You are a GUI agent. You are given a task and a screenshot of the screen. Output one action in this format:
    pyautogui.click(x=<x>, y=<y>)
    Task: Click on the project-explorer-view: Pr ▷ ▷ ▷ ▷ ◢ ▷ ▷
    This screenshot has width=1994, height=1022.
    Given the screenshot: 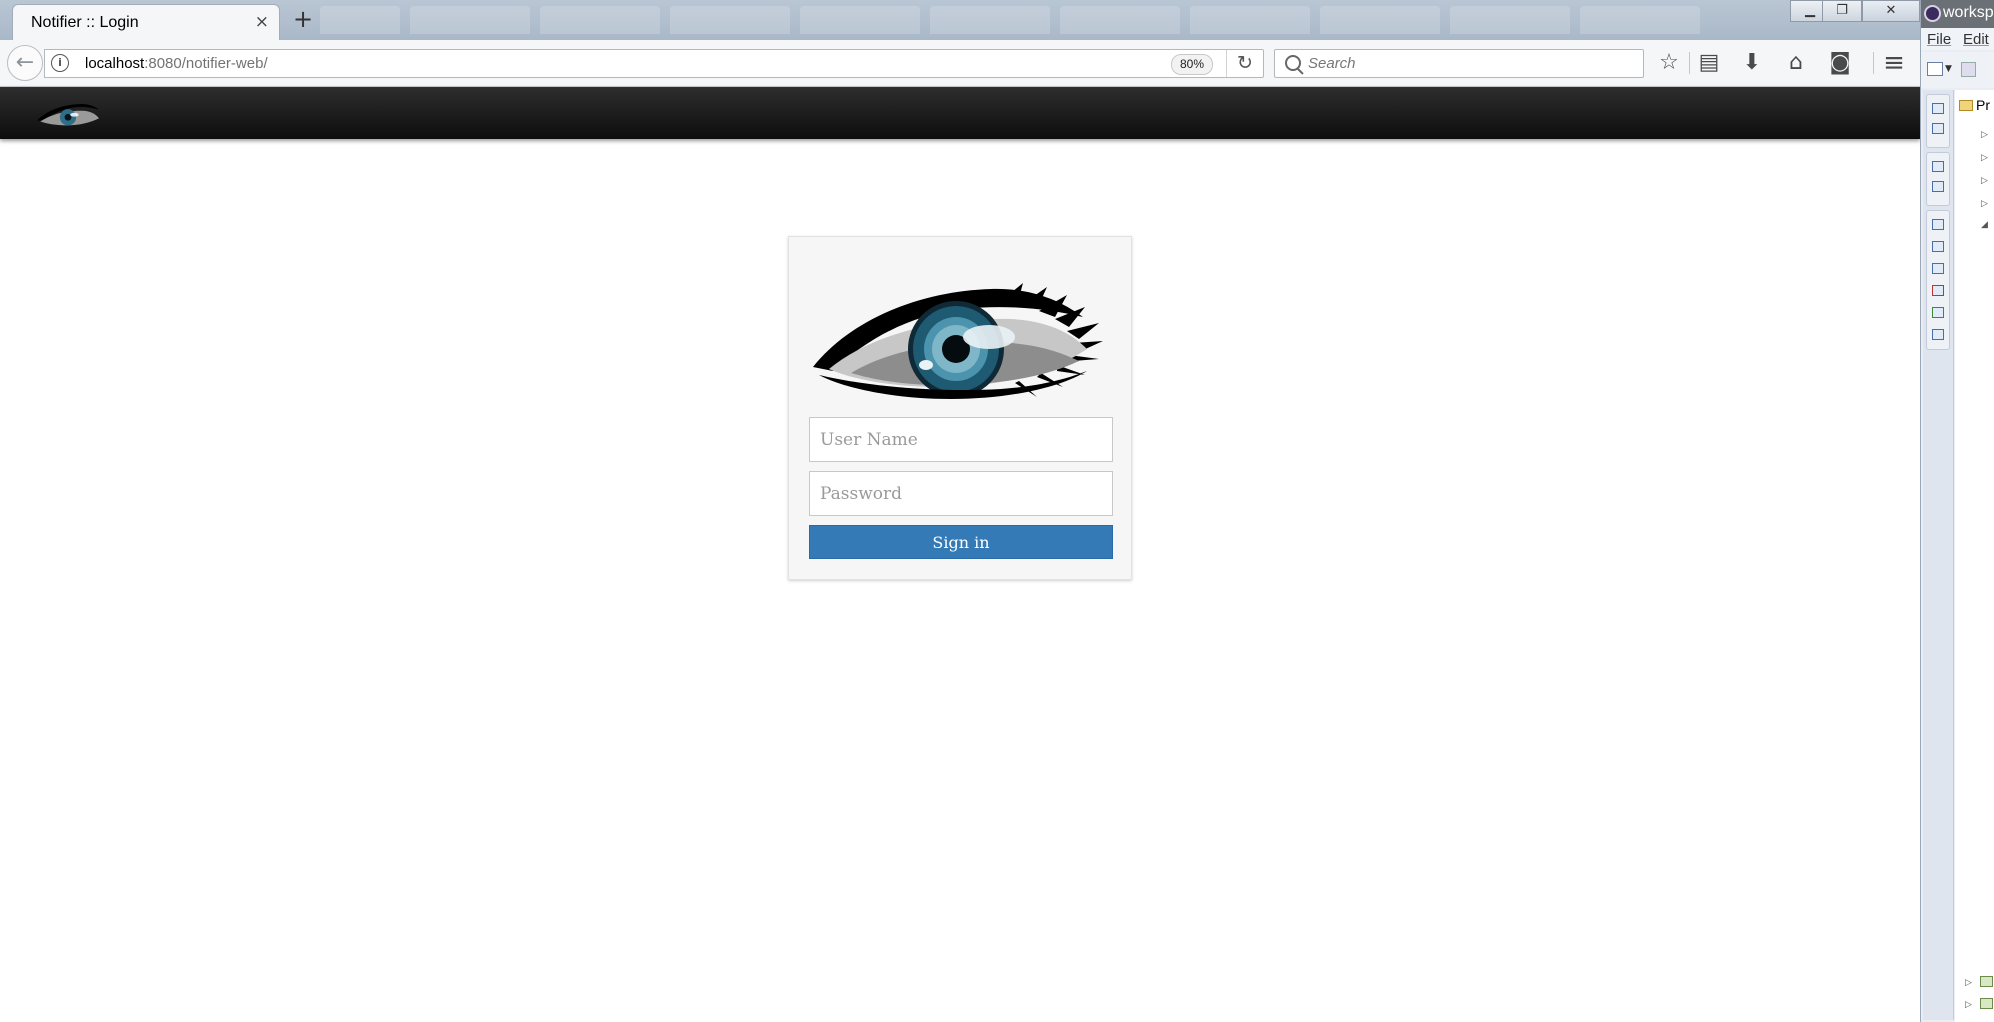 What is the action you would take?
    pyautogui.click(x=1974, y=556)
    